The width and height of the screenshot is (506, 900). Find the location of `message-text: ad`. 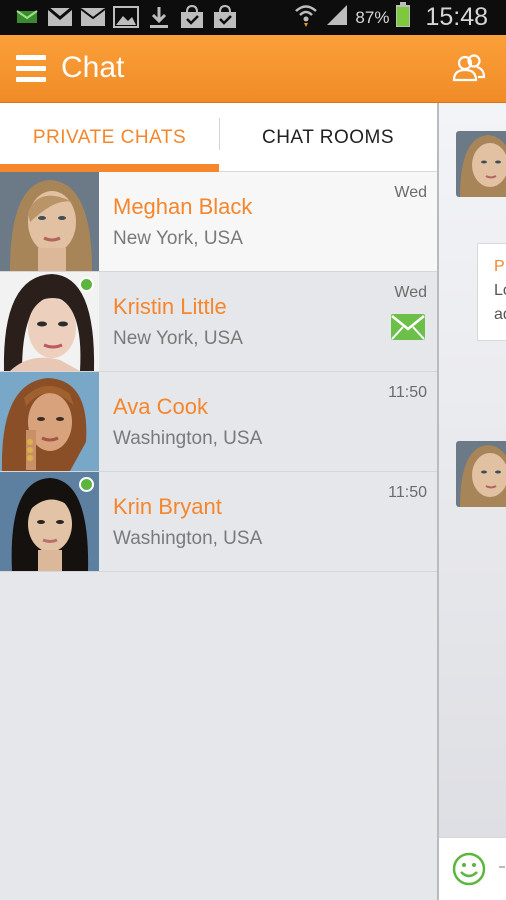

message-text: ad is located at coordinates (500, 314).